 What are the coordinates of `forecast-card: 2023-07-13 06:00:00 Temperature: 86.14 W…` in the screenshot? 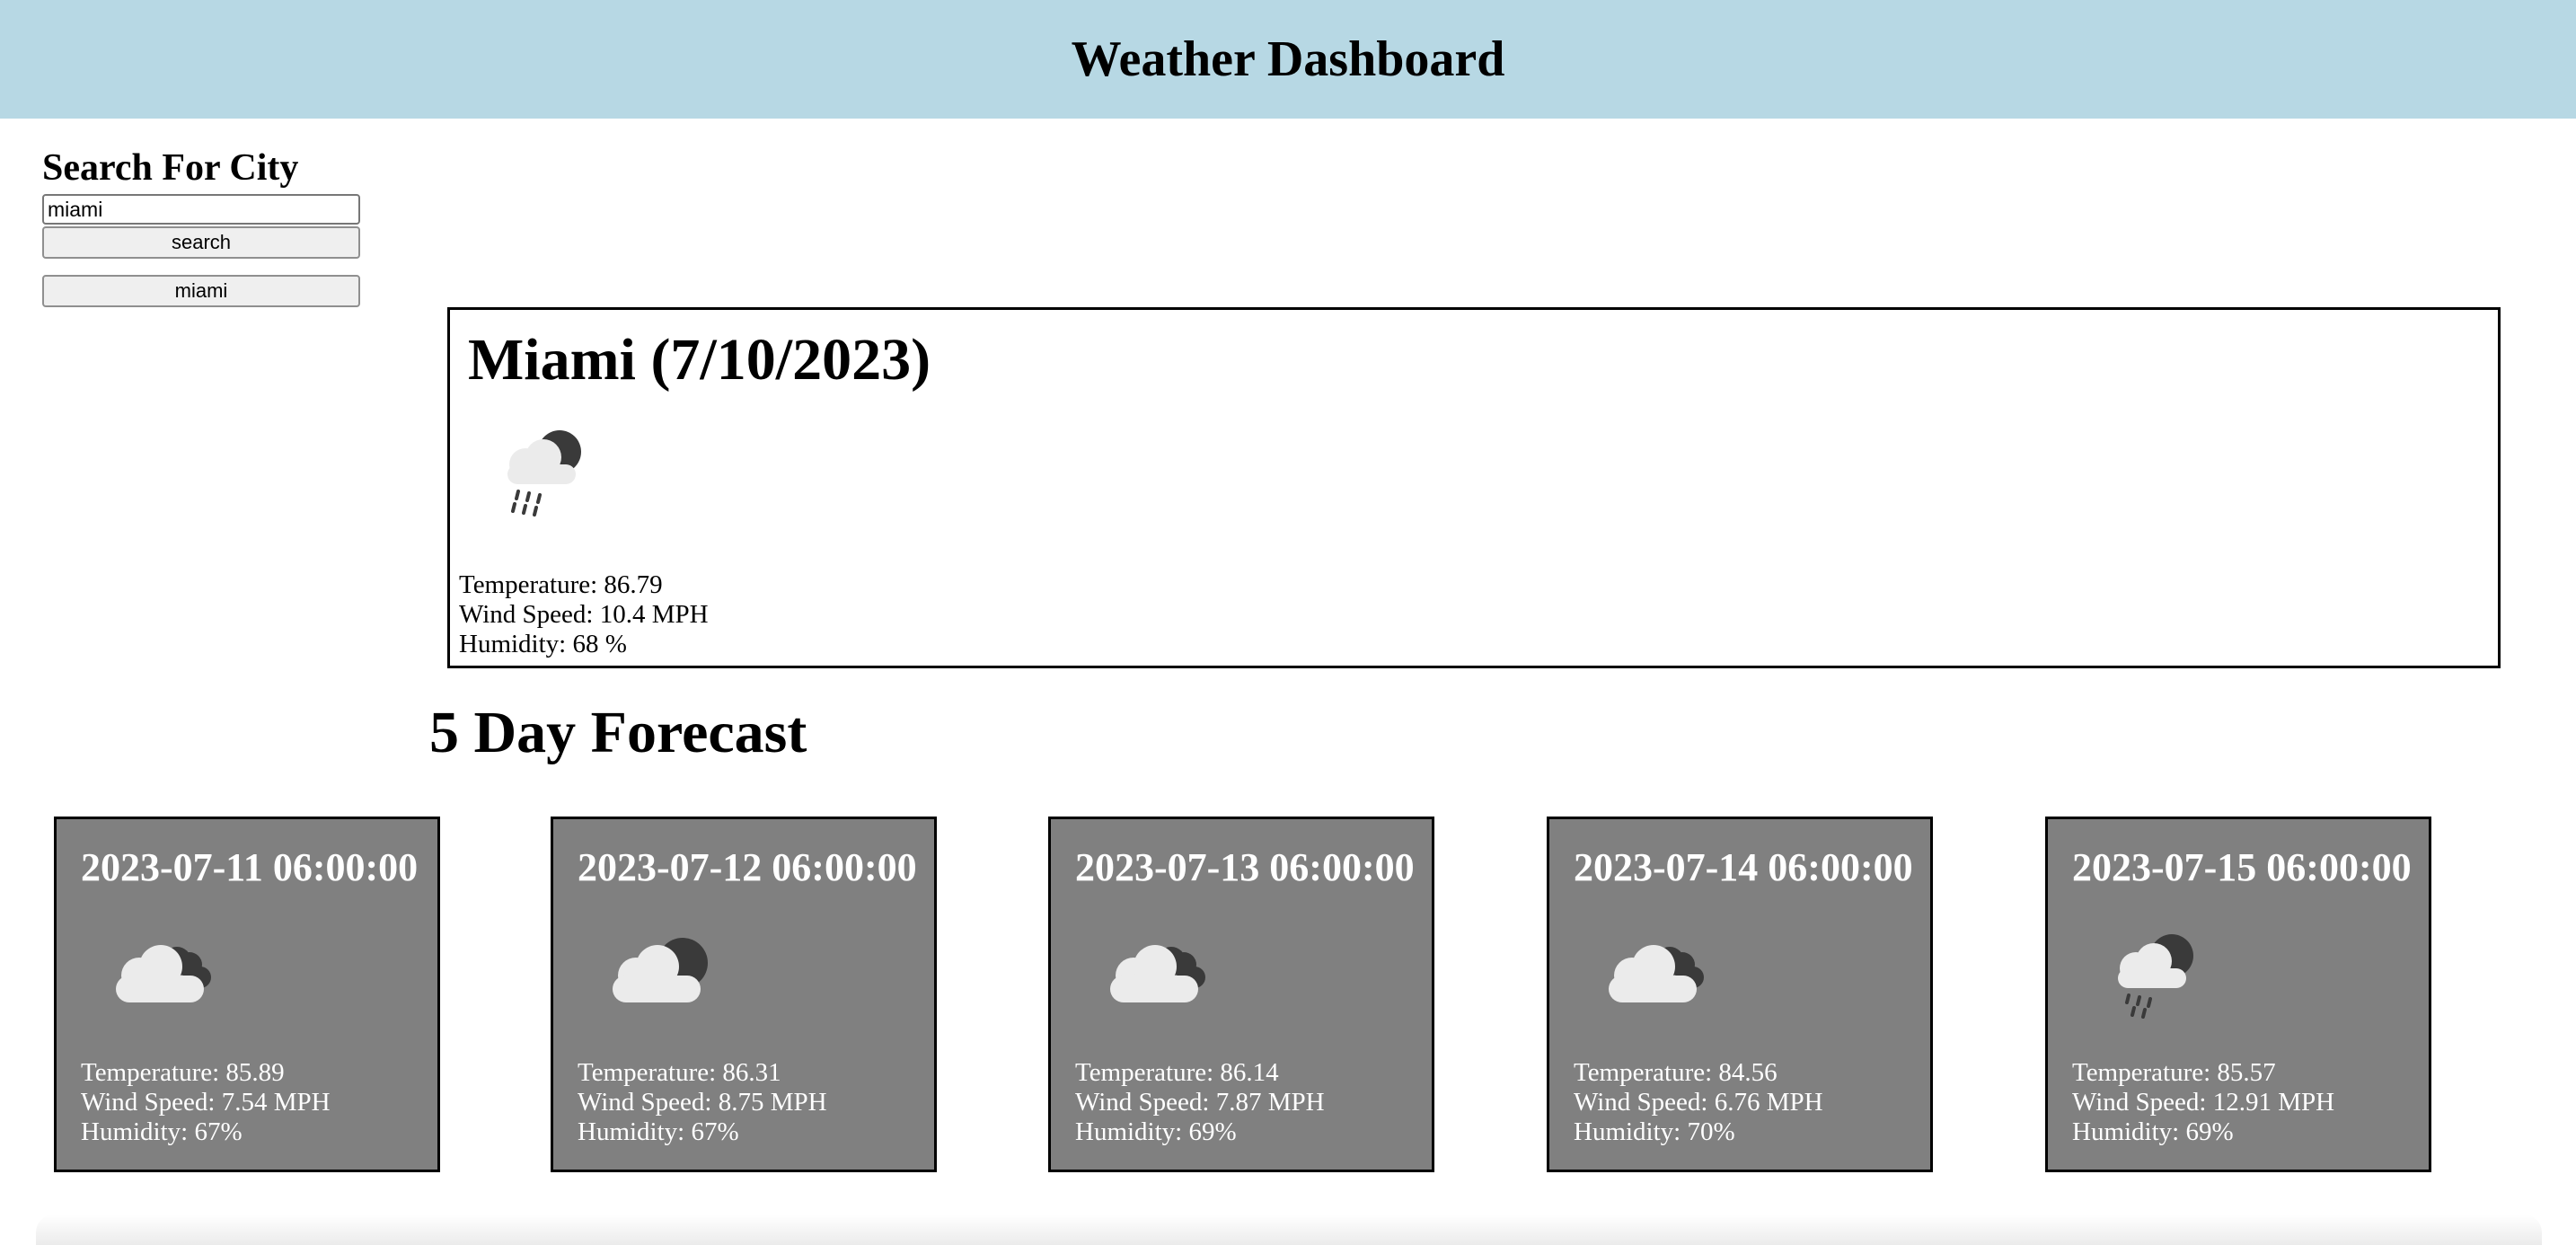 It's located at (1241, 994).